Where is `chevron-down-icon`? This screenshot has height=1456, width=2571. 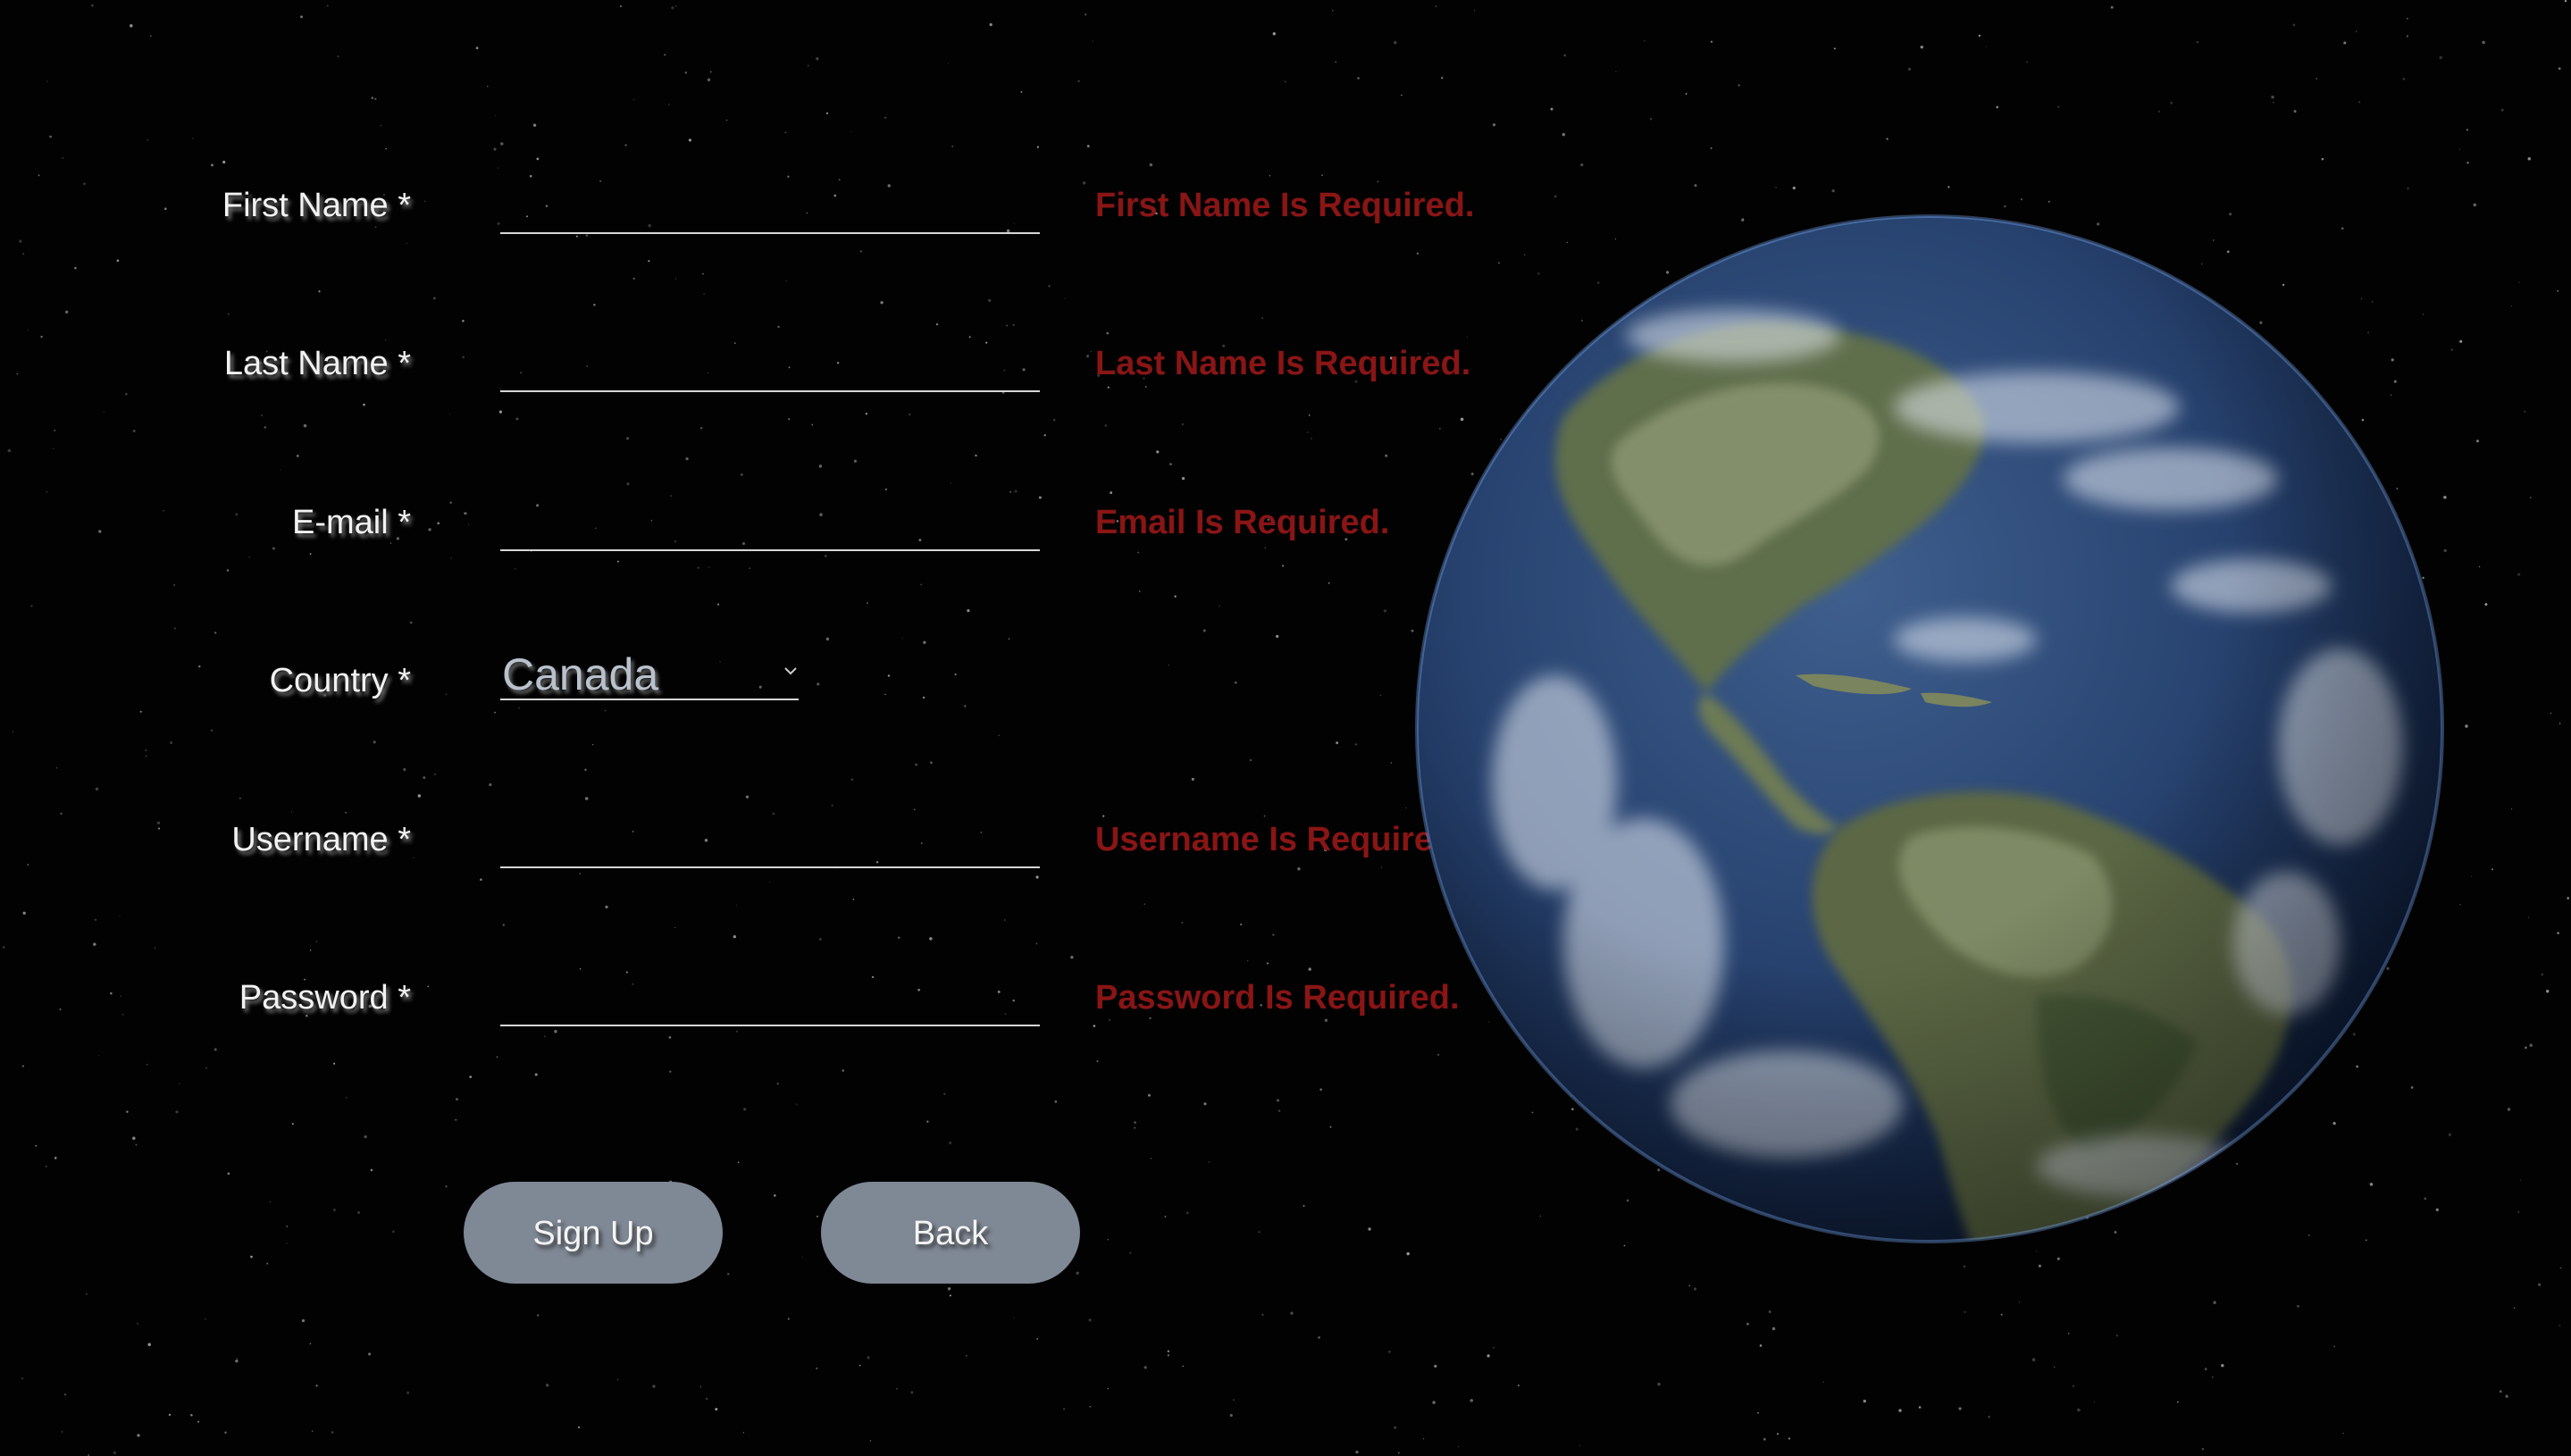 chevron-down-icon is located at coordinates (790, 671).